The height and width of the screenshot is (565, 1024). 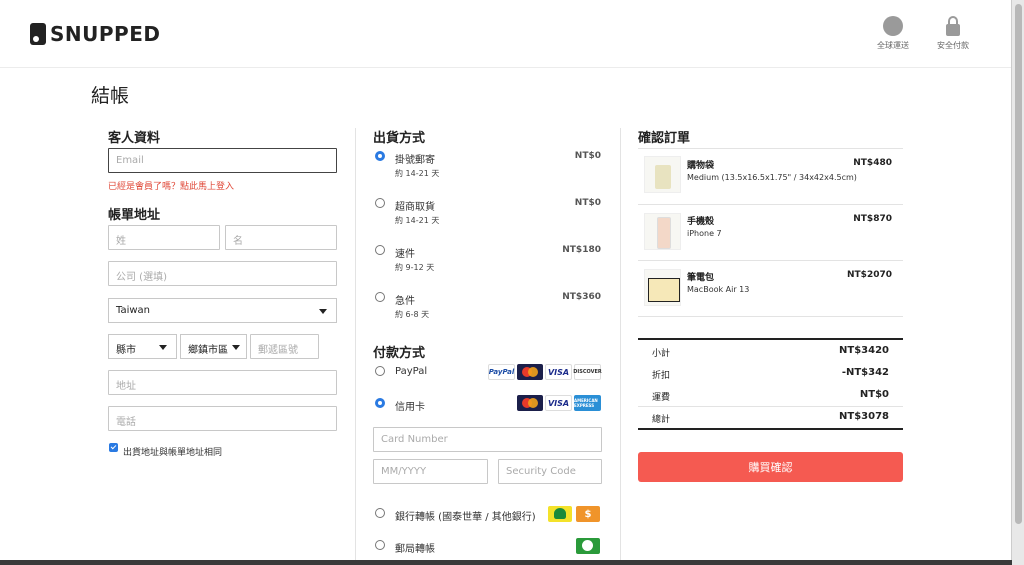 I want to click on same-address-checkbox, so click(x=113, y=447).